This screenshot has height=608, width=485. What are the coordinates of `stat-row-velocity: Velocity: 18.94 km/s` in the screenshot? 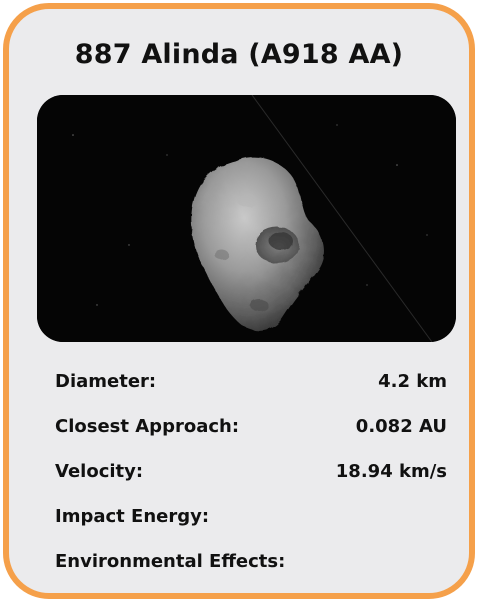 It's located at (251, 483).